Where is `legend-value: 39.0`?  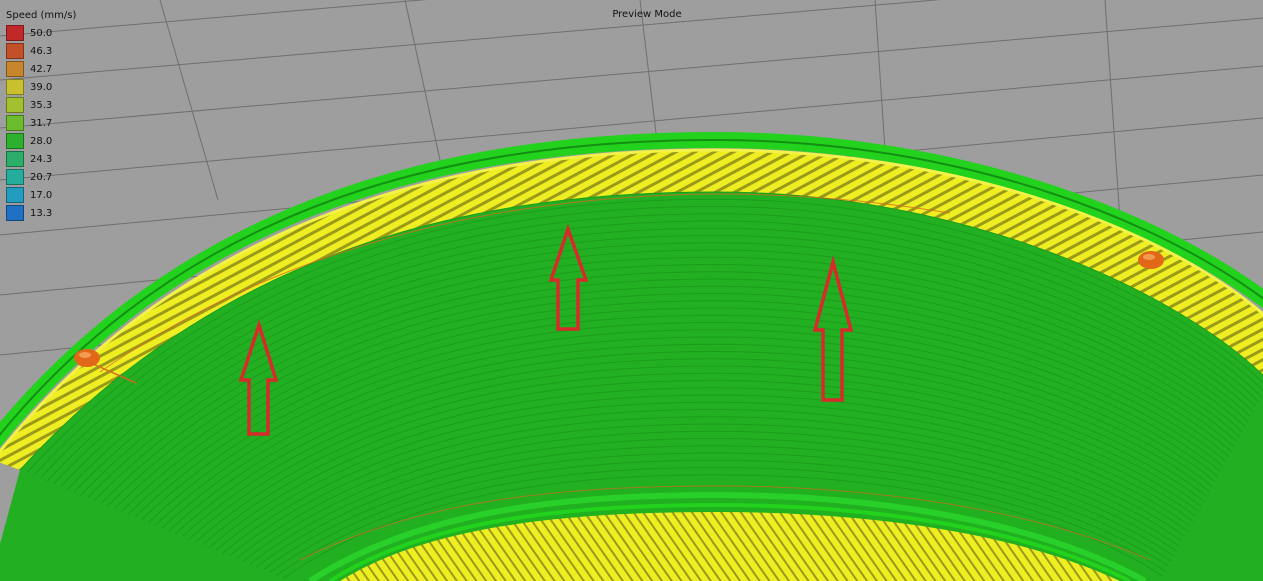 legend-value: 39.0 is located at coordinates (41, 87).